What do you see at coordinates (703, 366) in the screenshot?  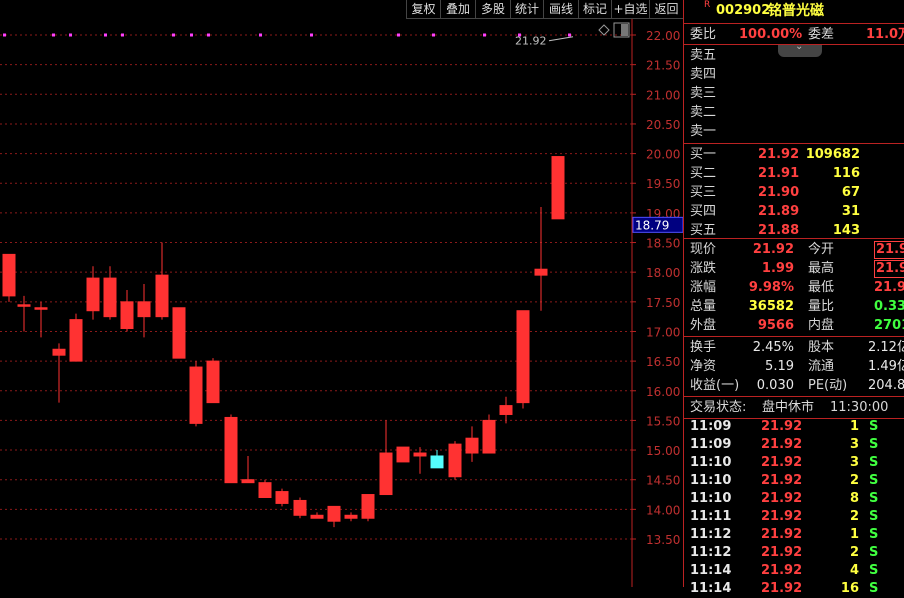 I see `stat-label: 净资` at bounding box center [703, 366].